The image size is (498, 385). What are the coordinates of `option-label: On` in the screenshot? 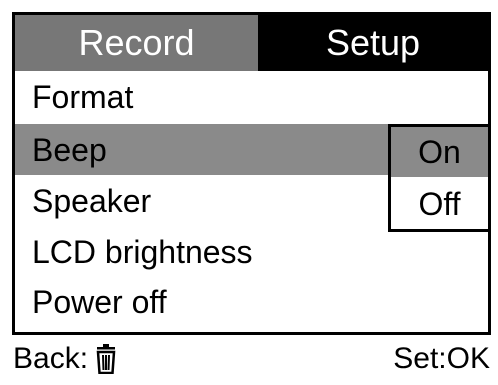 It's located at (439, 152).